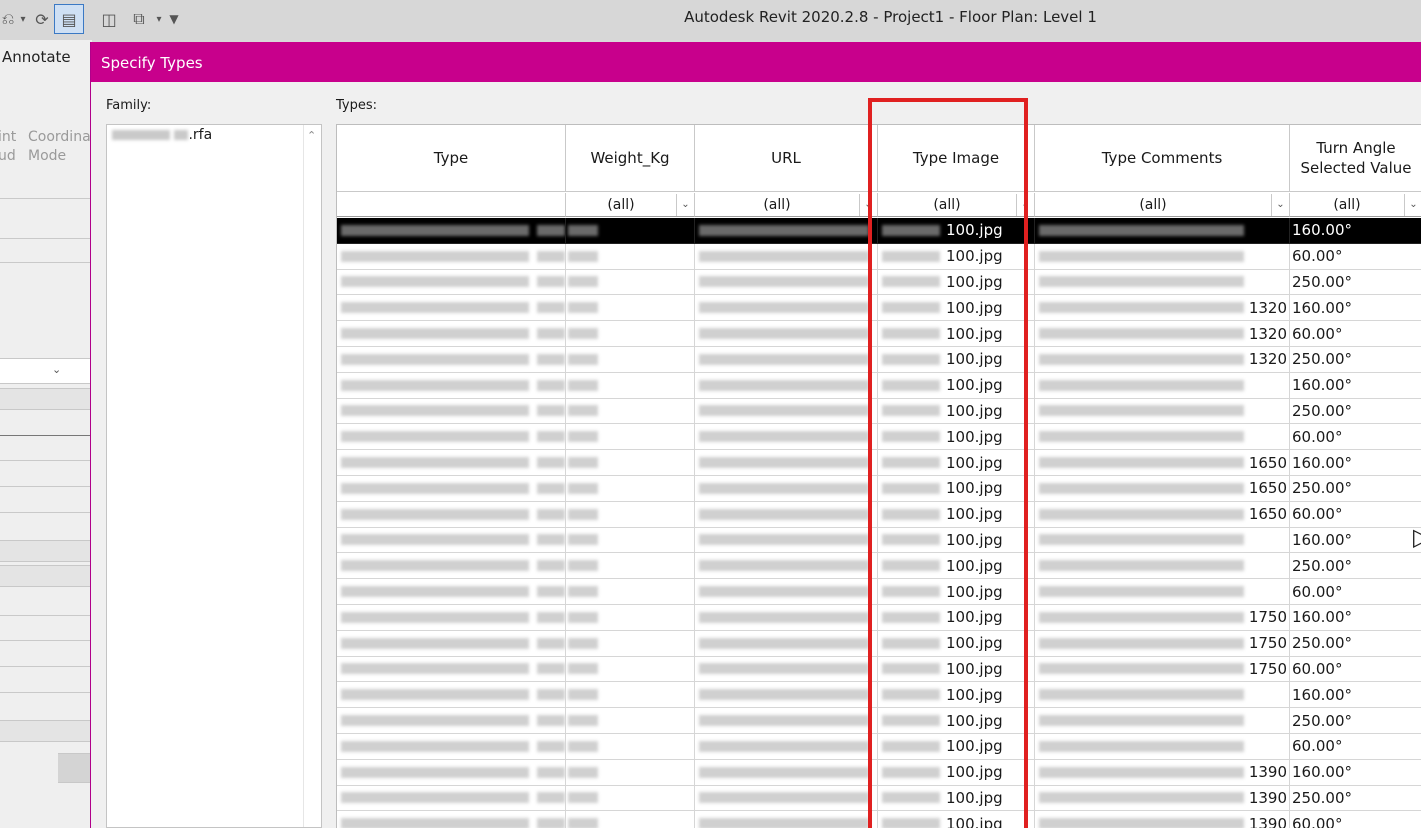 This screenshot has width=1421, height=828. What do you see at coordinates (36, 57) in the screenshot?
I see `tab-annotate: Annotate` at bounding box center [36, 57].